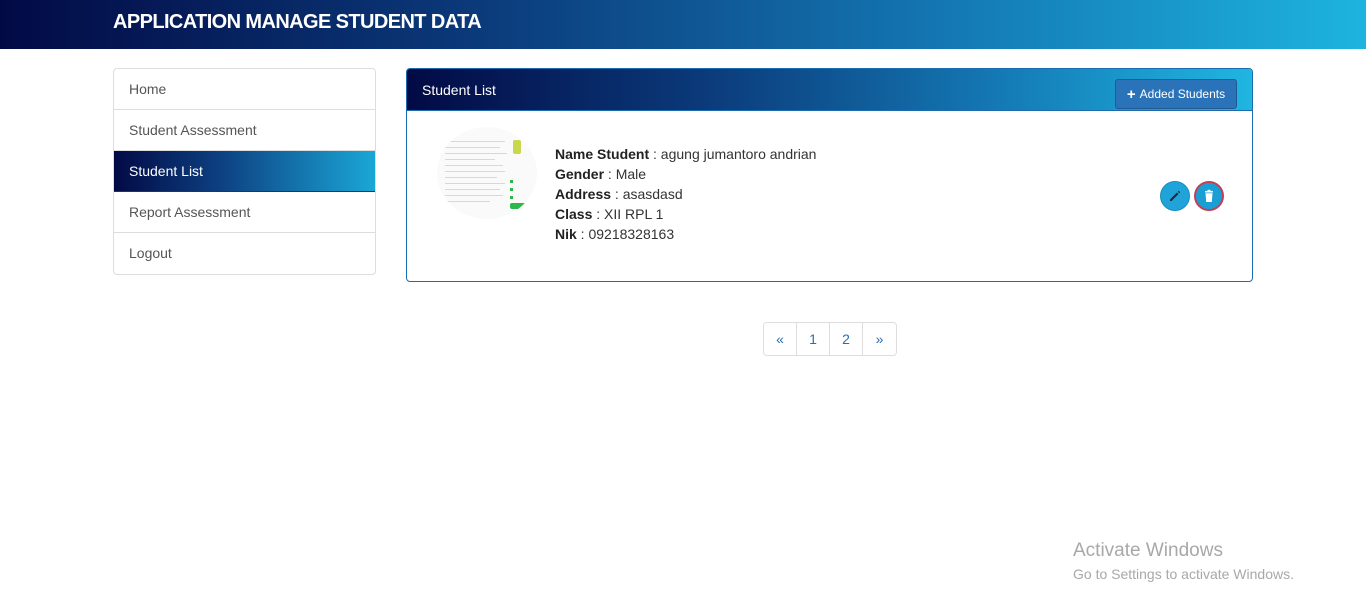 The width and height of the screenshot is (1366, 616). I want to click on edit-student-button, so click(1175, 196).